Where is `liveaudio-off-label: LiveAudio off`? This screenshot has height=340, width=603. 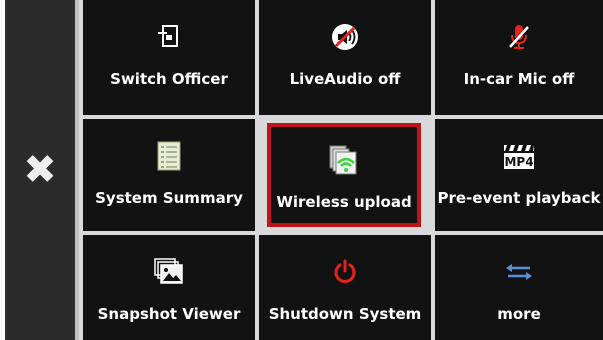 liveaudio-off-label: LiveAudio off is located at coordinates (345, 79).